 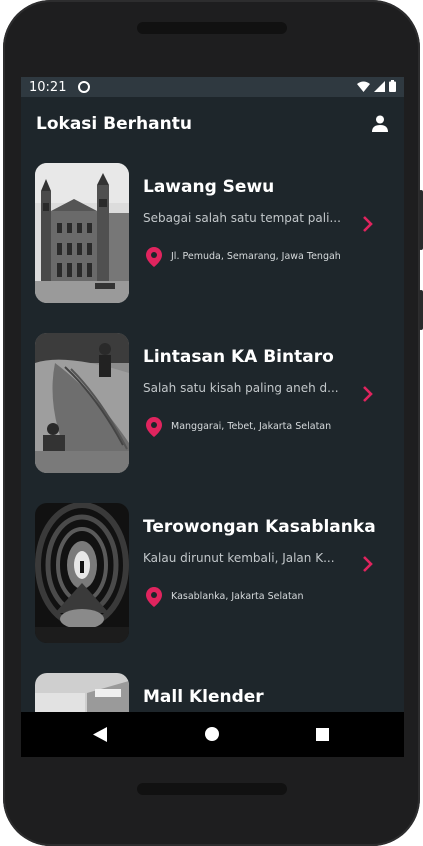 What do you see at coordinates (212, 789) in the screenshot?
I see `bottom-speaker` at bounding box center [212, 789].